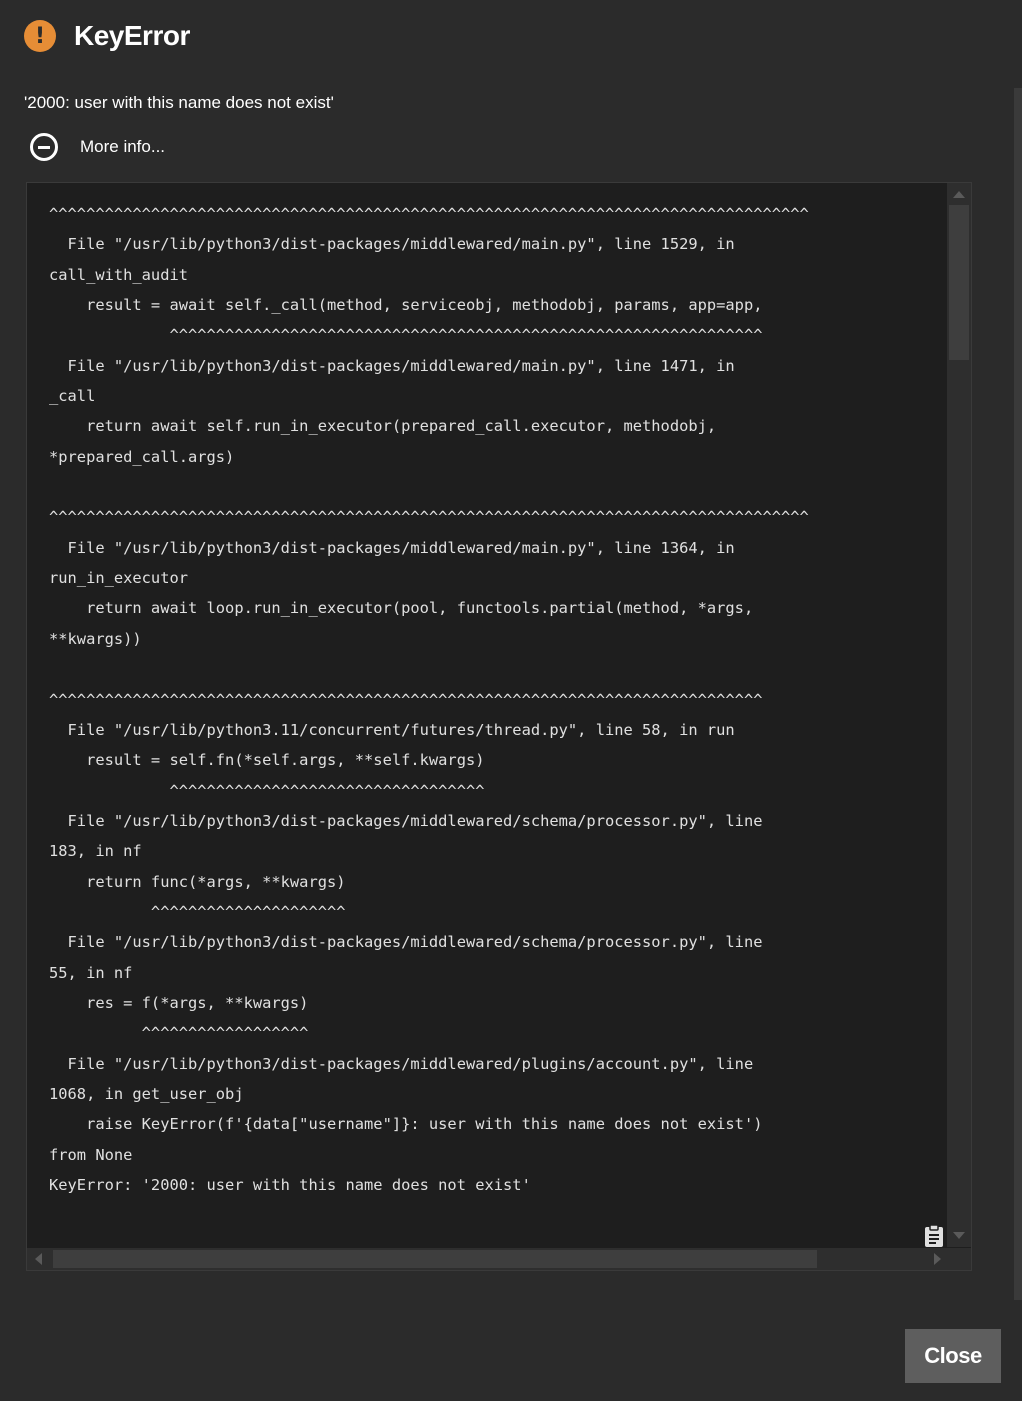 This screenshot has height=1401, width=1022. What do you see at coordinates (937, 1259) in the screenshot?
I see `scroll-right-arrow-icon` at bounding box center [937, 1259].